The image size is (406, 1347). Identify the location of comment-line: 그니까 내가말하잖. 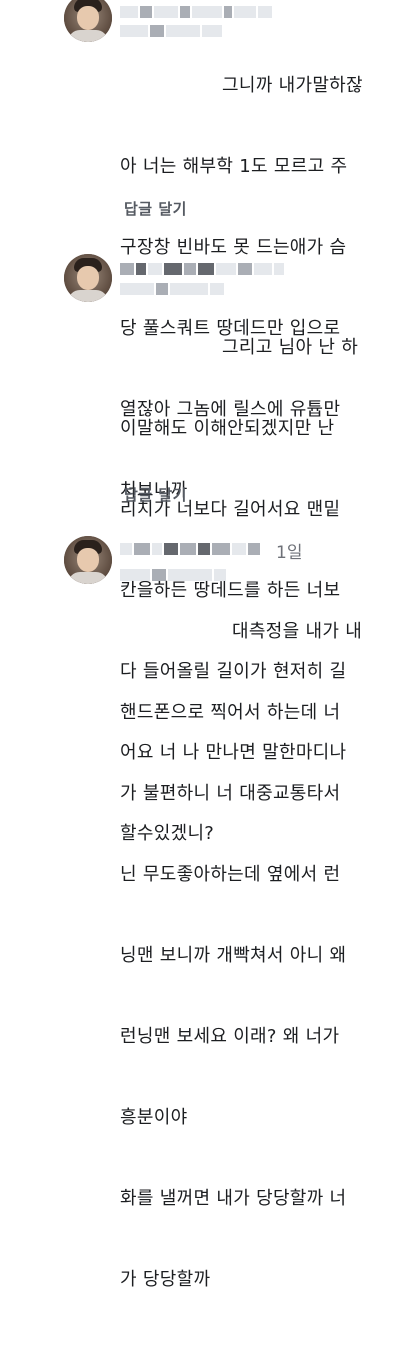
(292, 85).